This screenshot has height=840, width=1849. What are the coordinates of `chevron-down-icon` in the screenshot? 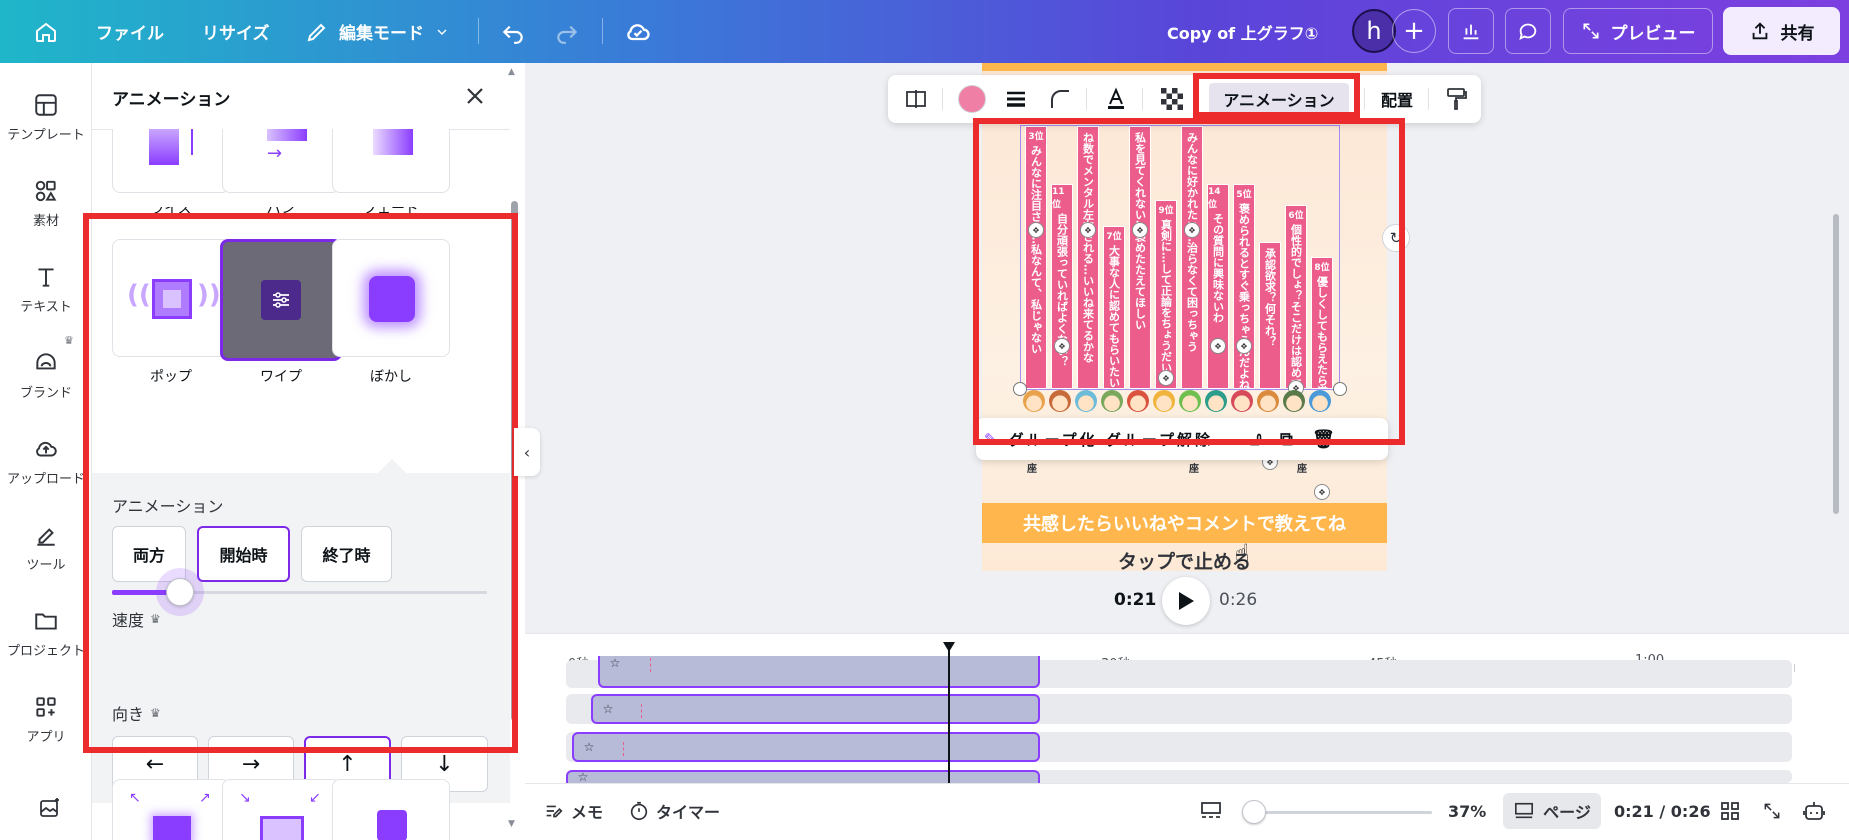 It's located at (442, 32).